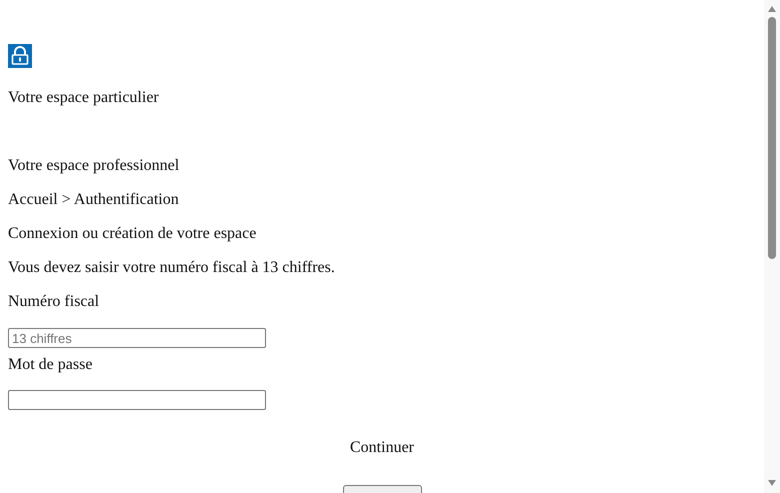 The width and height of the screenshot is (780, 493). Describe the element at coordinates (93, 200) in the screenshot. I see `breadcrumb: Accueil > Authentification` at that location.